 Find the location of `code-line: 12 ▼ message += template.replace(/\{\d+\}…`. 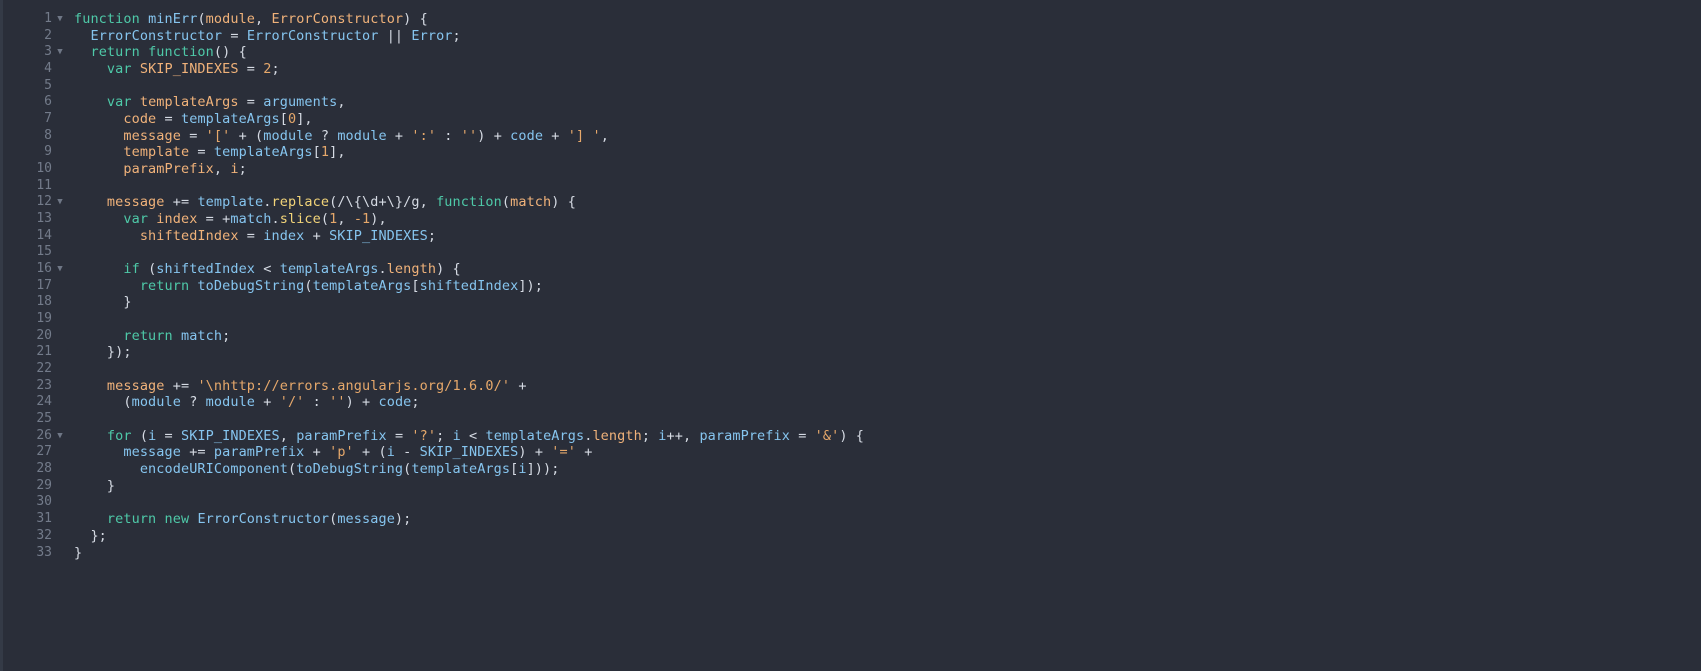

code-line: 12 ▼ message += template.replace(/\{\d+\}… is located at coordinates (850, 202).